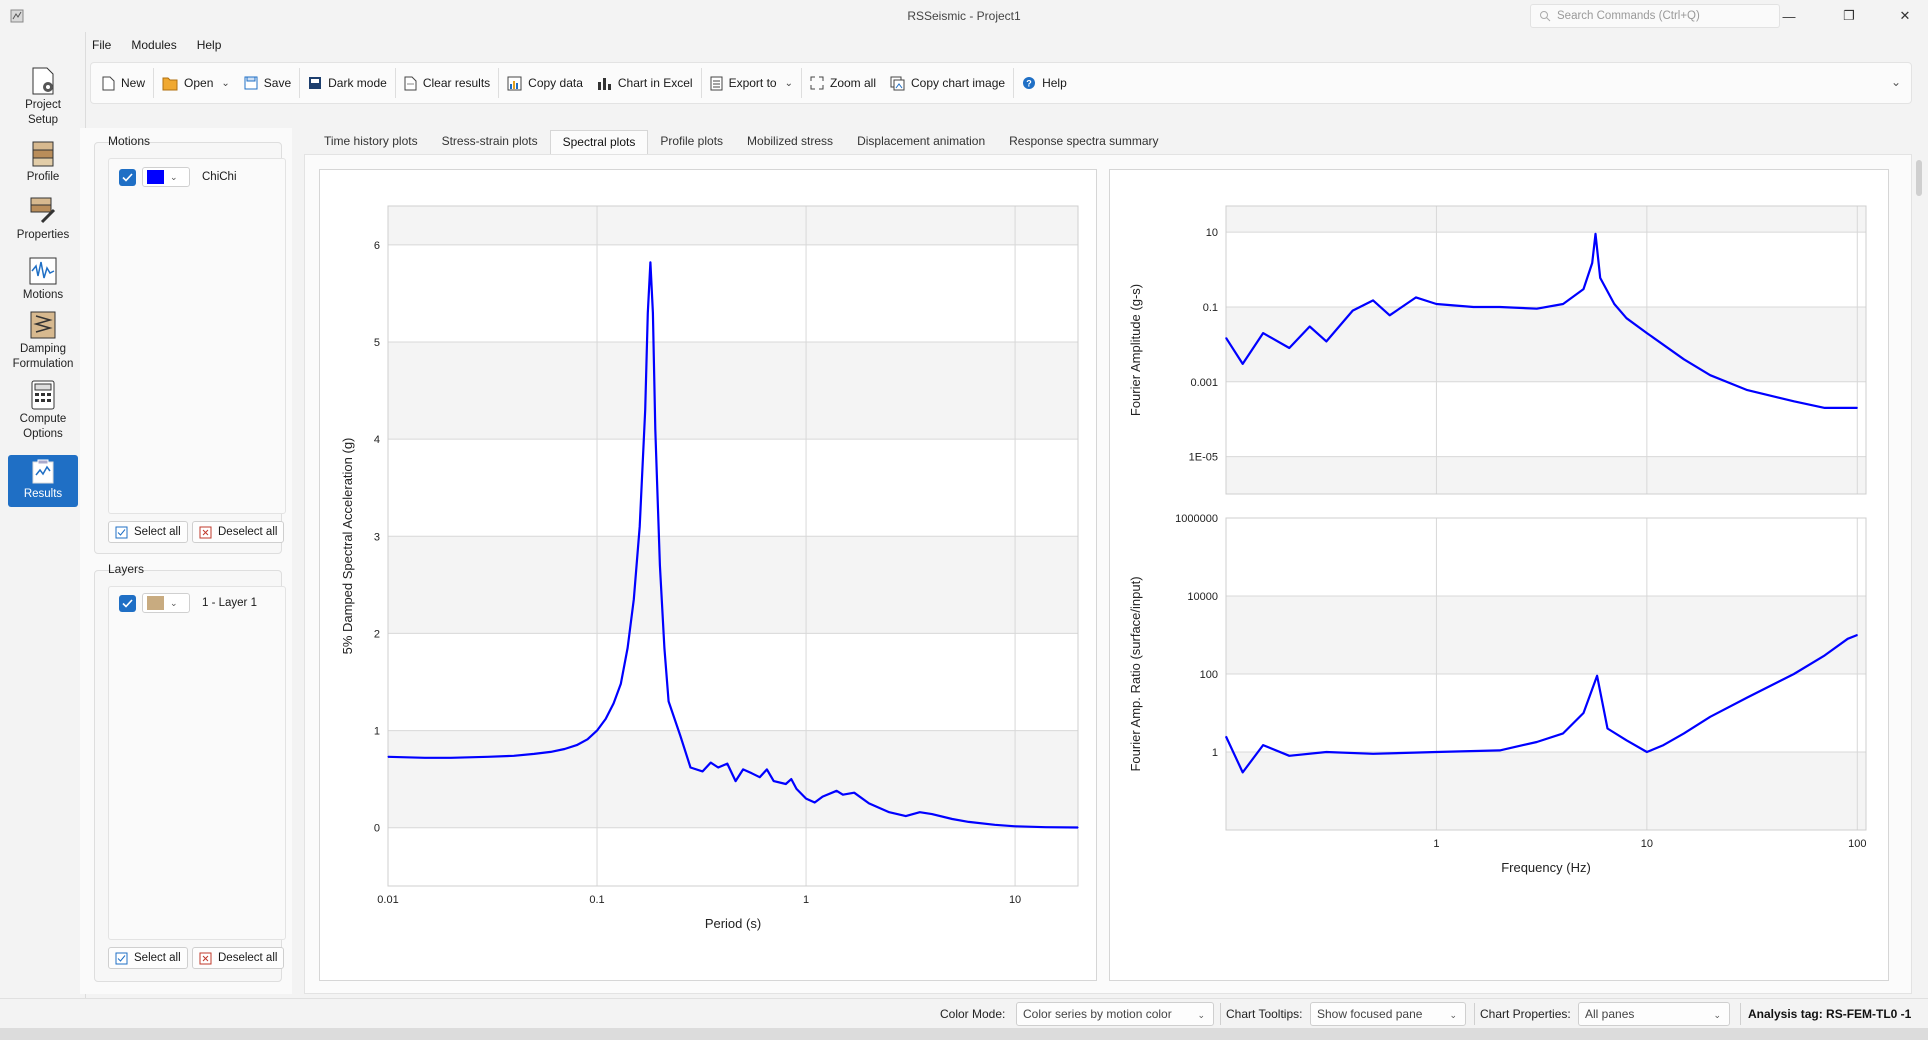 This screenshot has height=1040, width=1928. Describe the element at coordinates (43, 97) in the screenshot. I see `nav-project-setup: Project Setup` at that location.